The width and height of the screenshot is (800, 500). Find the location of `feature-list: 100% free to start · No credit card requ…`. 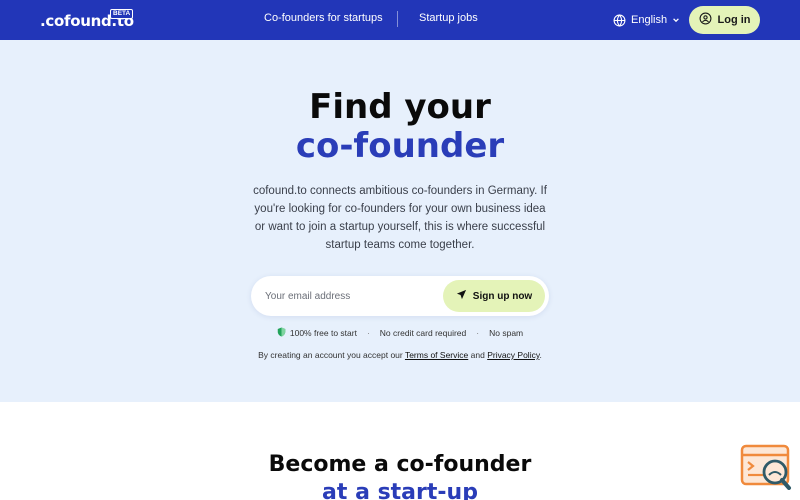

feature-list: 100% free to start · No credit card requ… is located at coordinates (400, 333).